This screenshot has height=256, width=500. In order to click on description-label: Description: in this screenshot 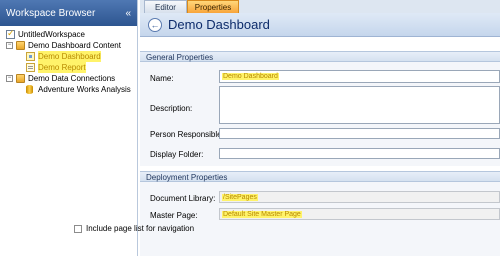, I will do `click(171, 108)`.